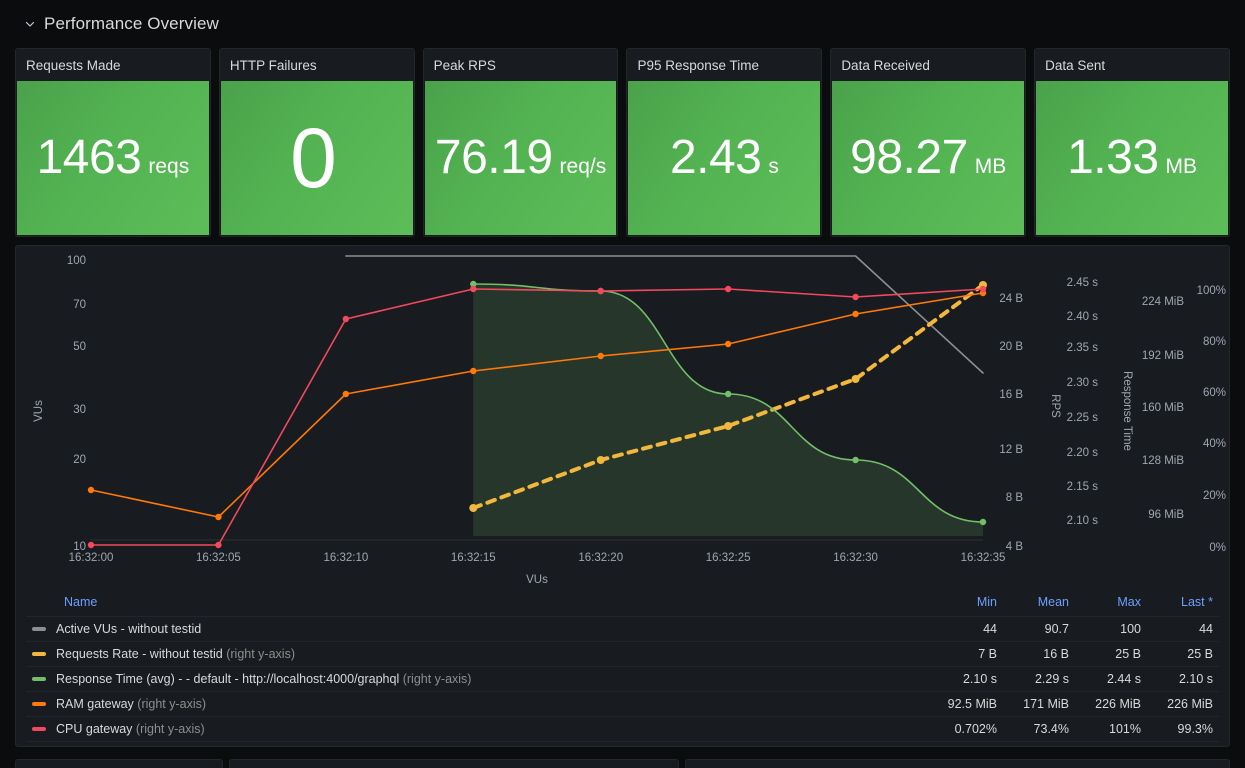 This screenshot has height=768, width=1245. I want to click on right-axis-tick-response-time: 2.45 s, so click(1083, 283).